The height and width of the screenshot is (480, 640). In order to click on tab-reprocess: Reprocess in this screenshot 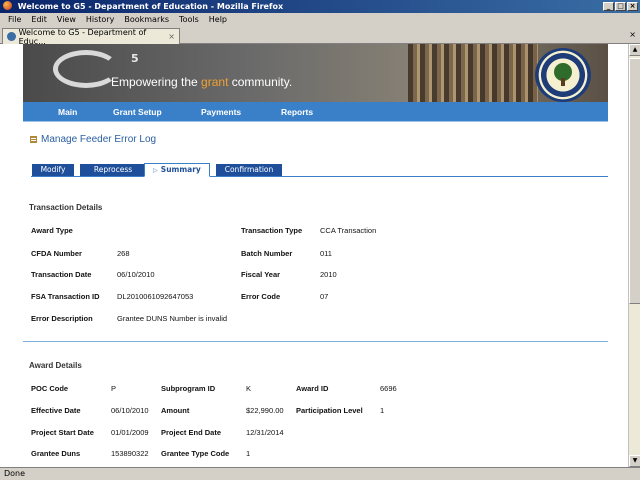, I will do `click(113, 170)`.